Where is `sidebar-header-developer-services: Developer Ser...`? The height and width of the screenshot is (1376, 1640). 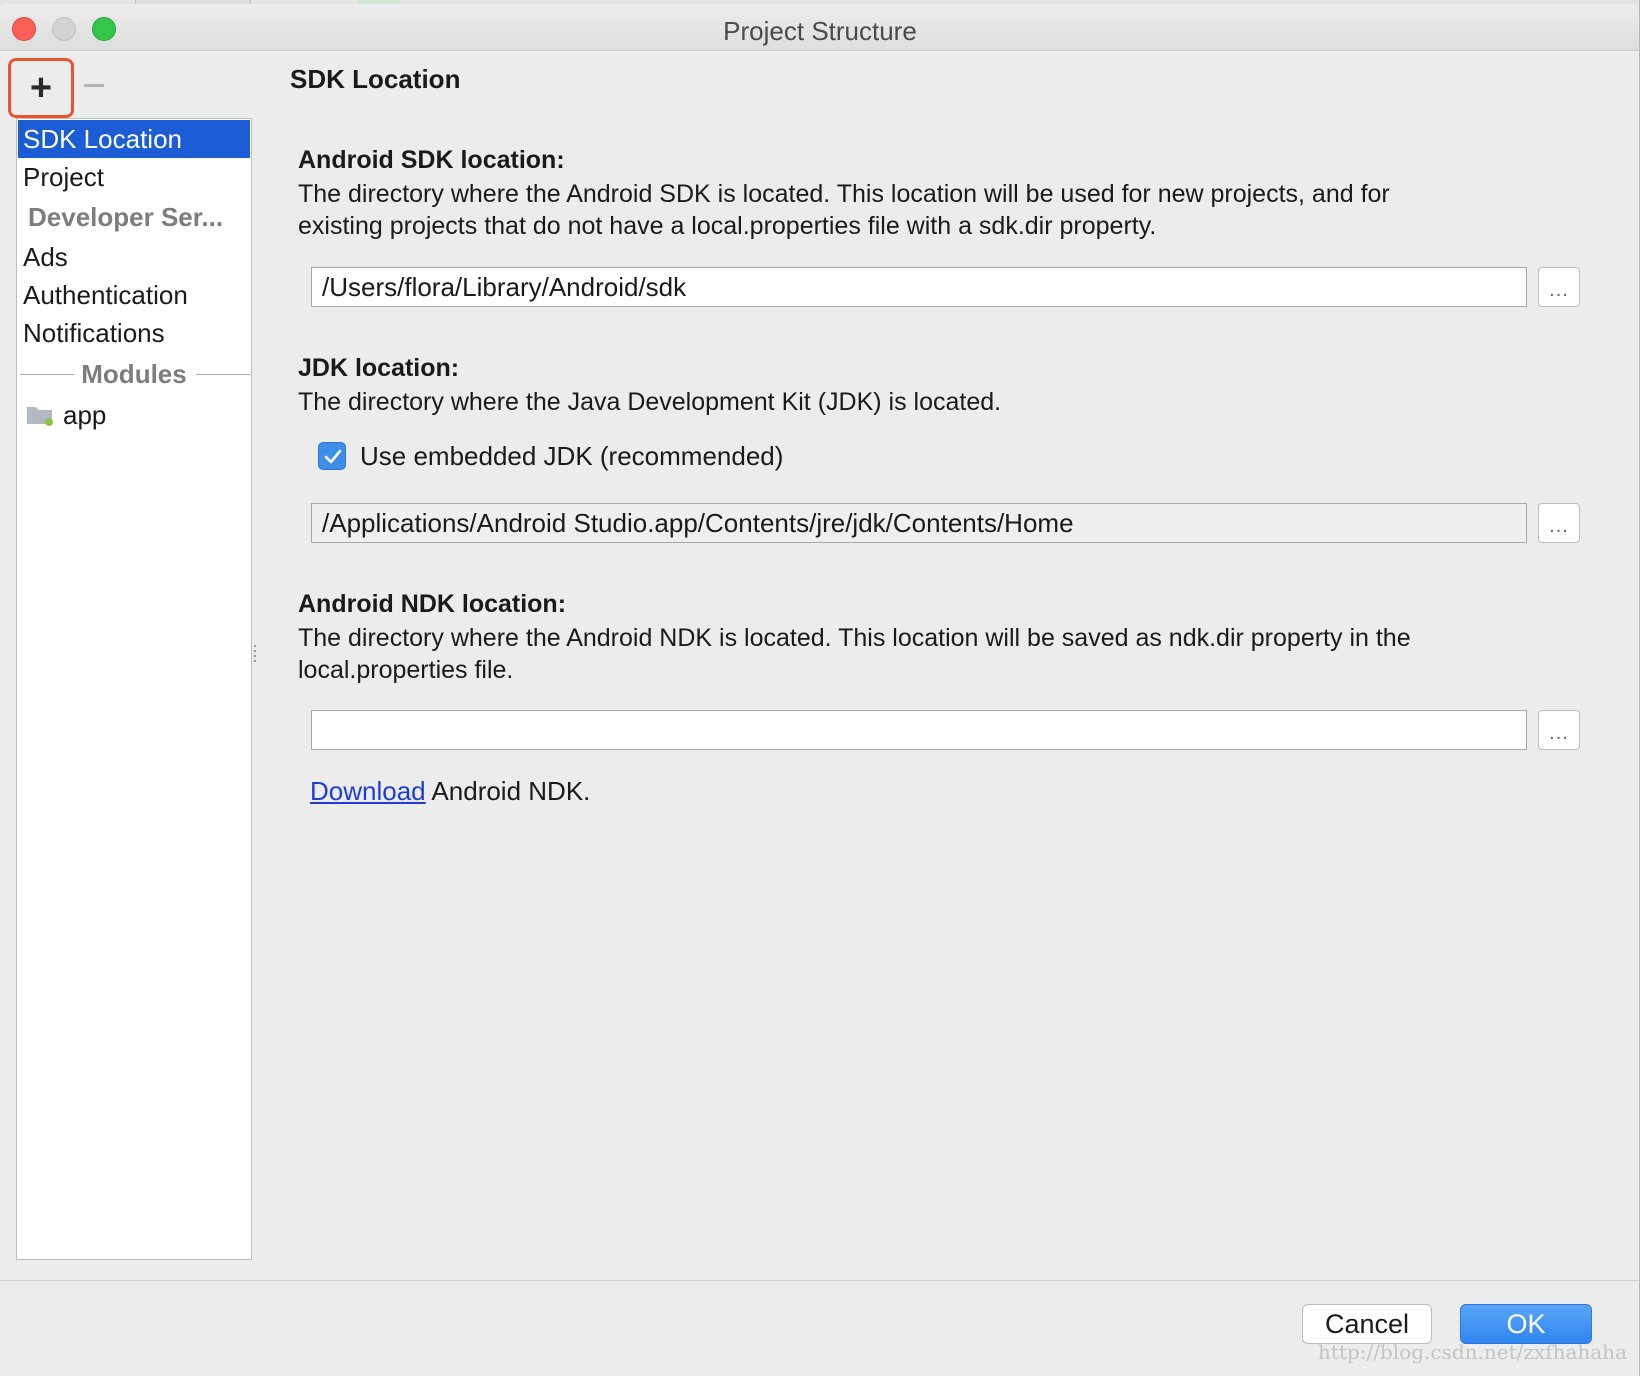 sidebar-header-developer-services: Developer Ser... is located at coordinates (134, 217).